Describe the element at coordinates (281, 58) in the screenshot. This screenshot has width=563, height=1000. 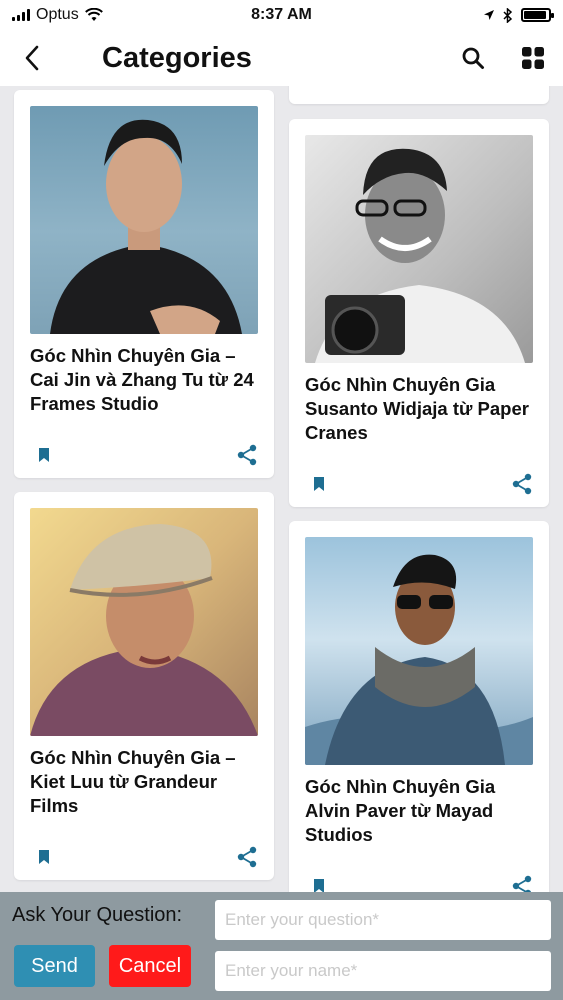
I see `app-header: Categories` at that location.